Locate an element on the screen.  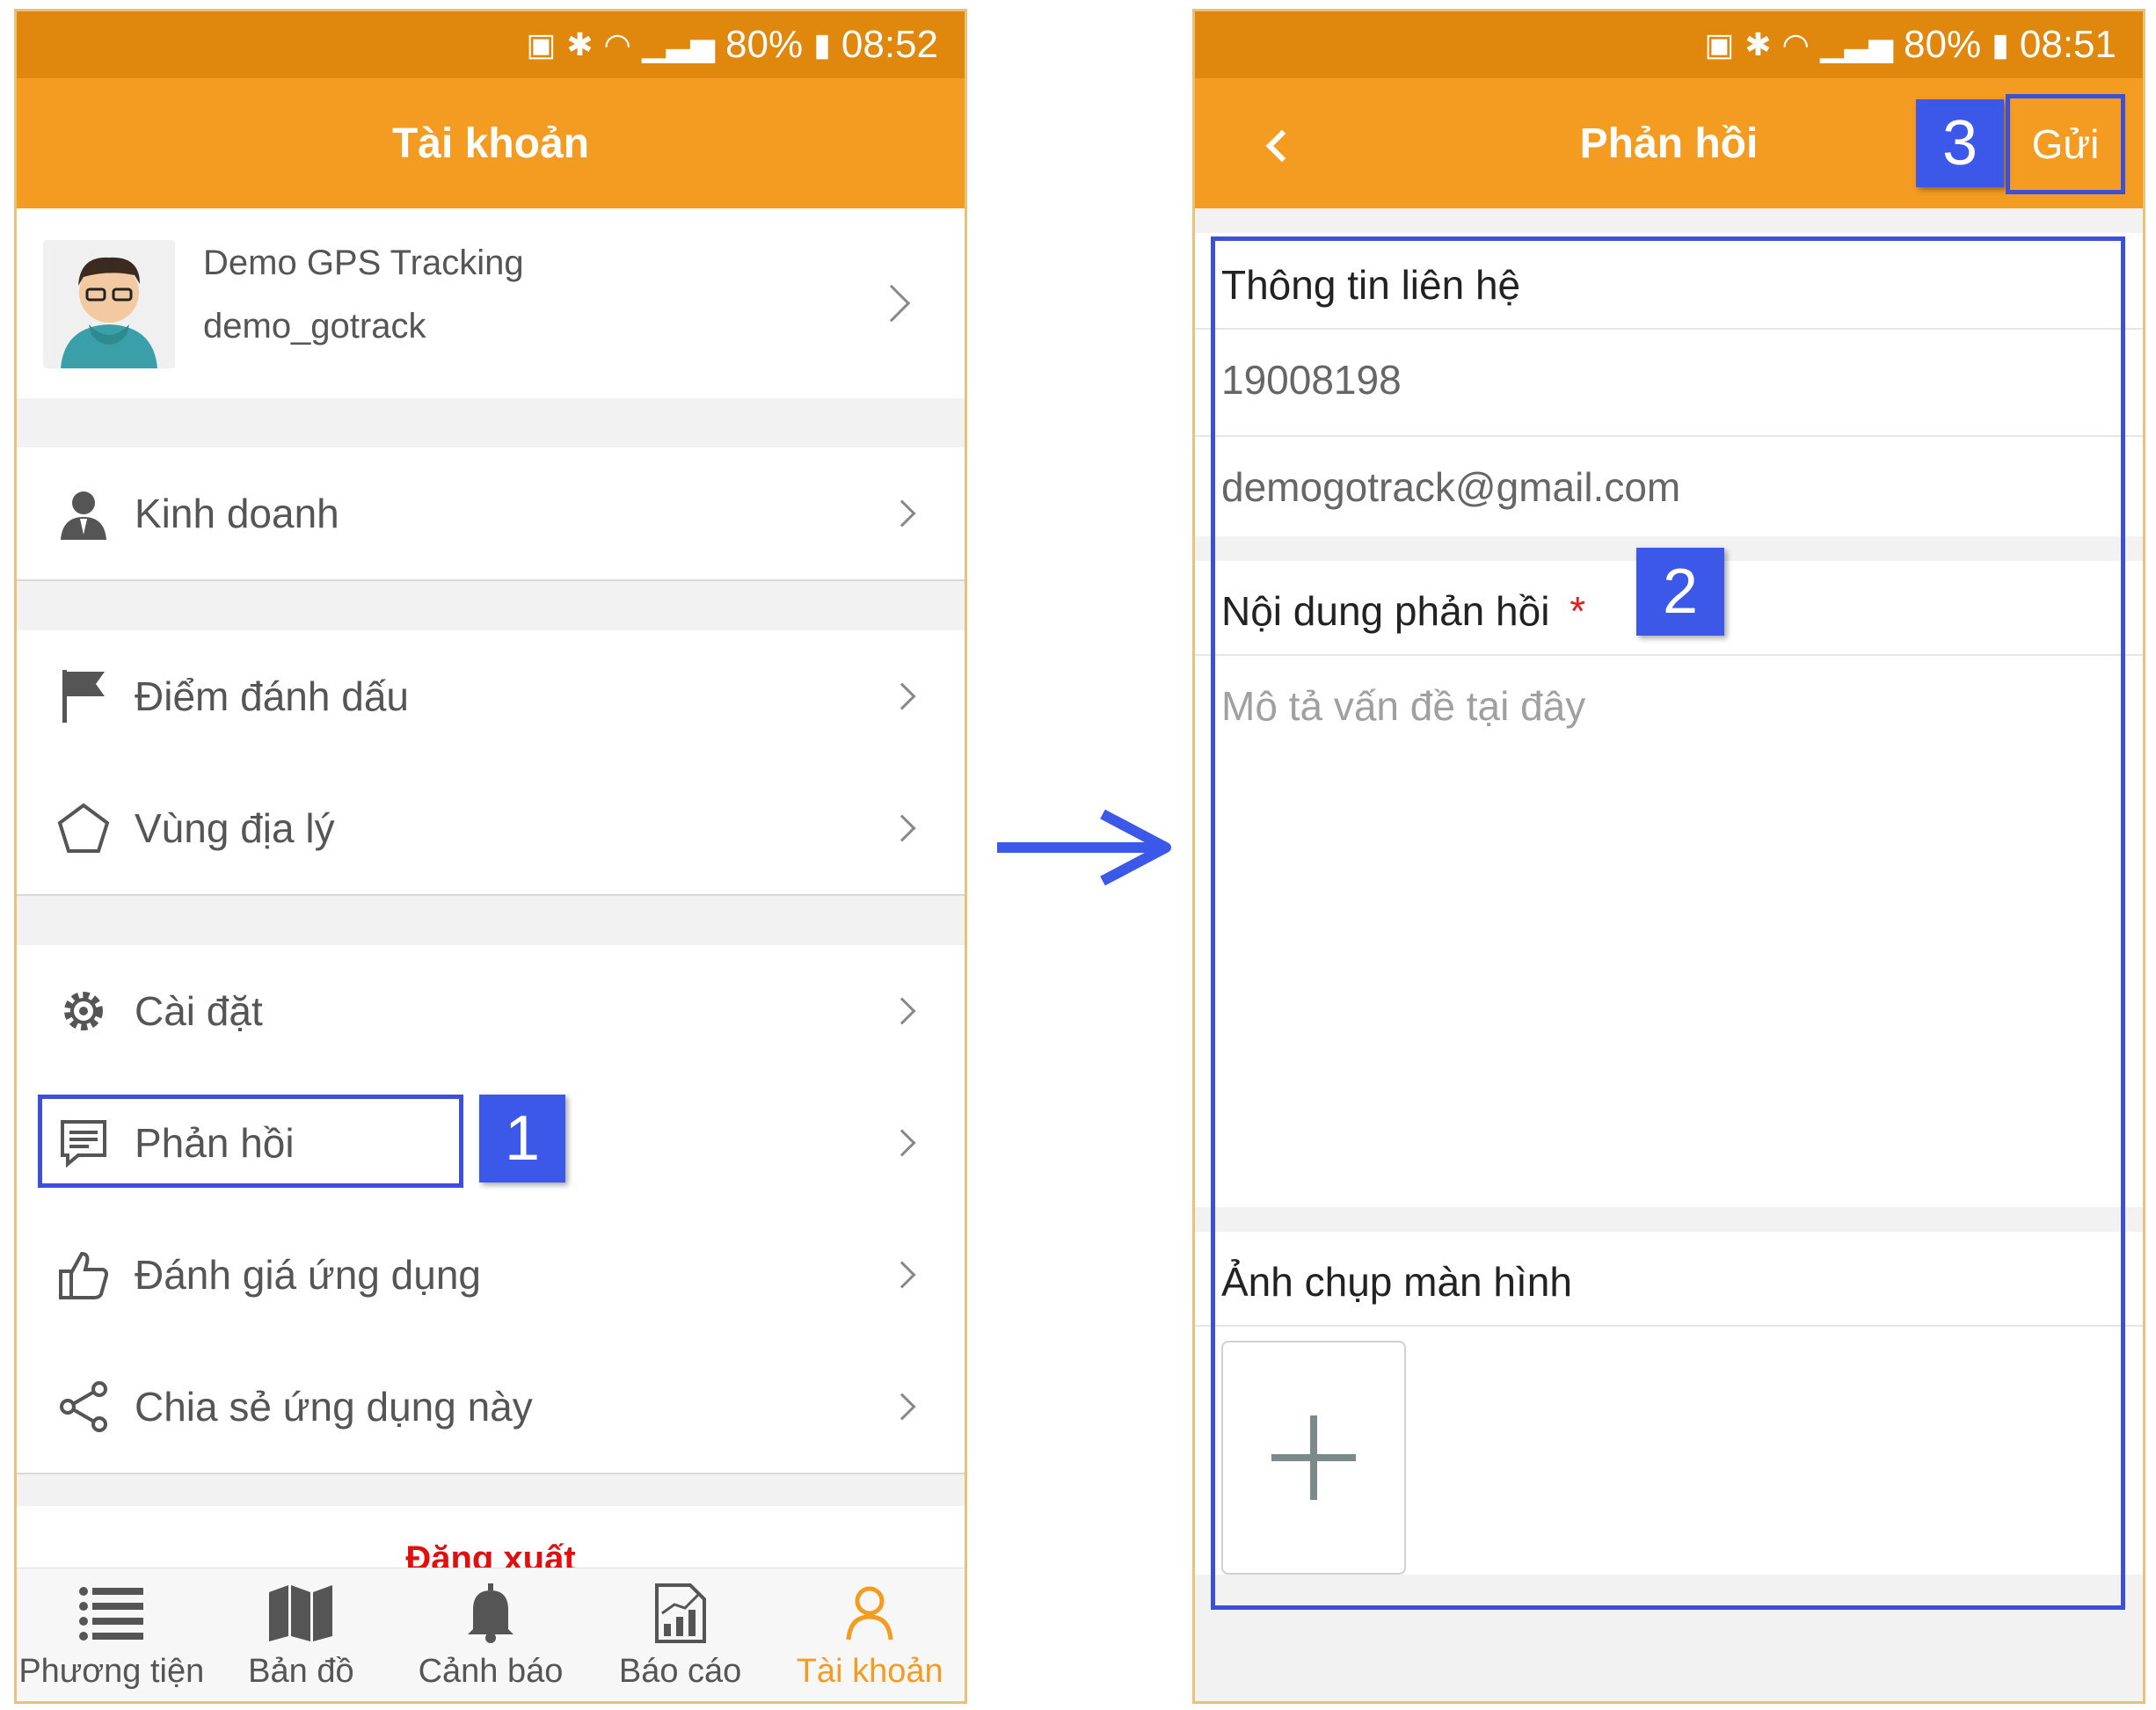
tab-vehicles: Phương tiện is located at coordinates (112, 1634).